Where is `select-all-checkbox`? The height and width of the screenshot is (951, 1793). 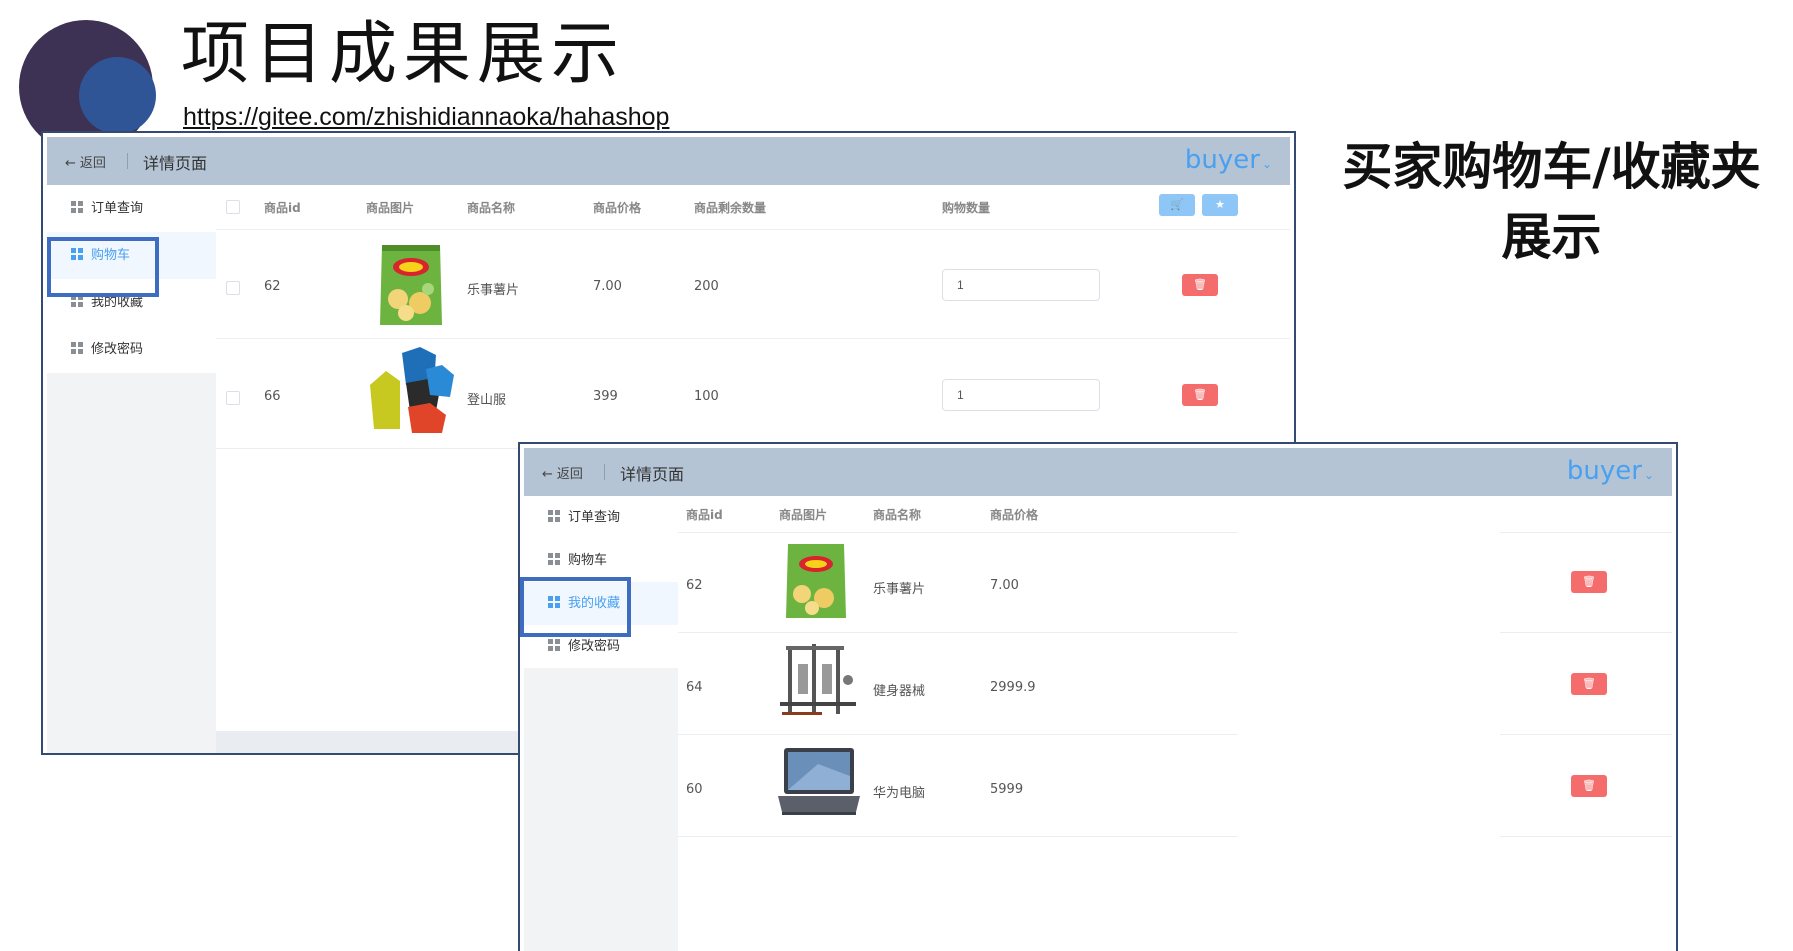
select-all-checkbox is located at coordinates (233, 207).